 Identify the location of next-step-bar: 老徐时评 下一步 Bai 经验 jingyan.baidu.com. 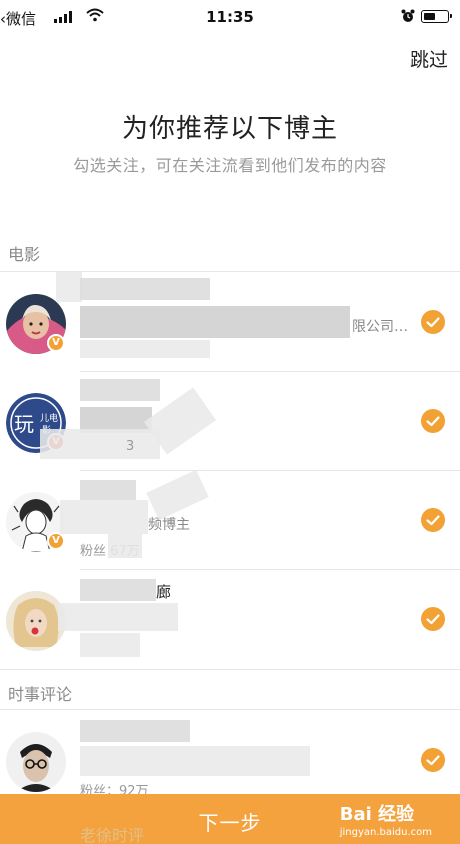
(230, 819).